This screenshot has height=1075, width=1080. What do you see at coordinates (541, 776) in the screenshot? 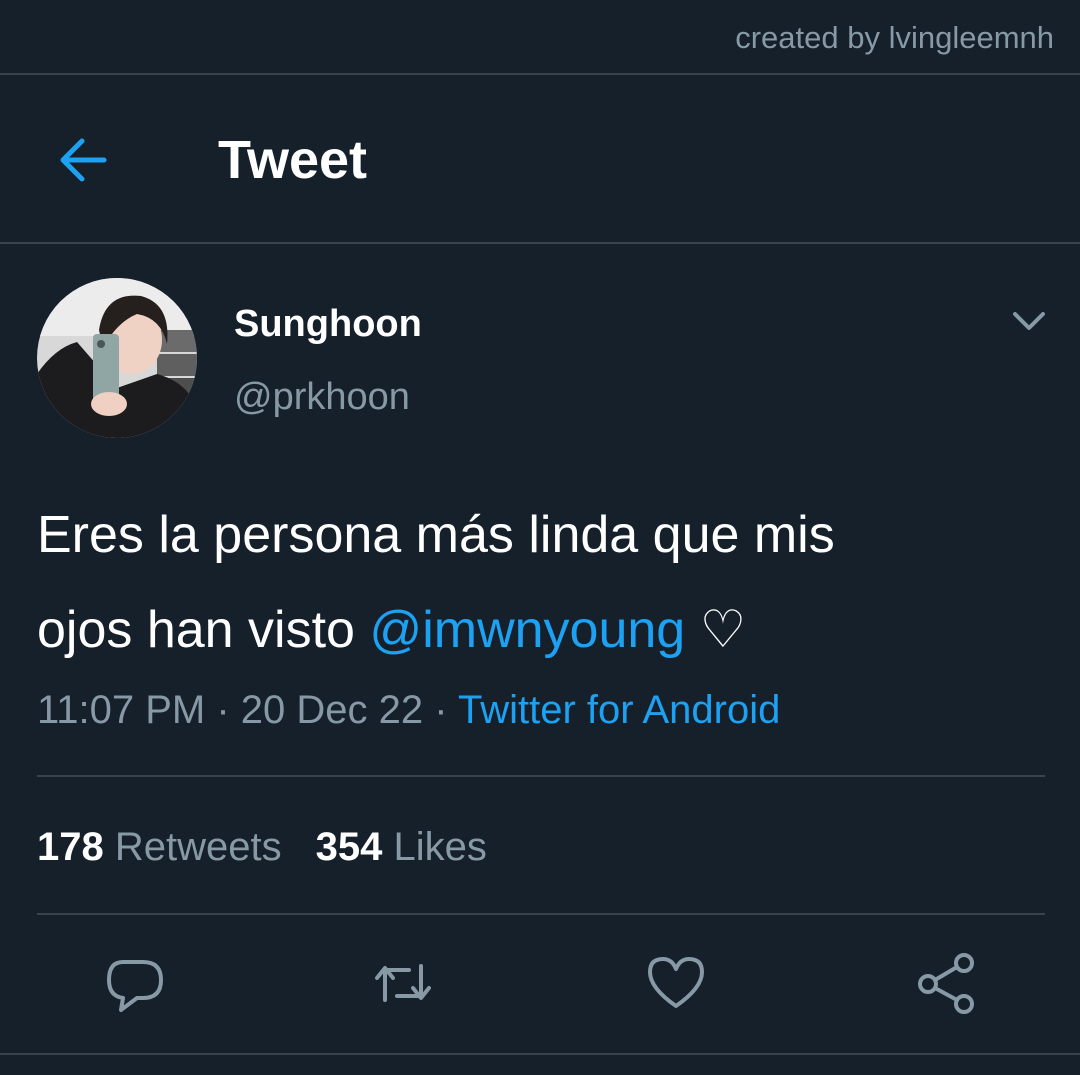
I see `meta-divider` at bounding box center [541, 776].